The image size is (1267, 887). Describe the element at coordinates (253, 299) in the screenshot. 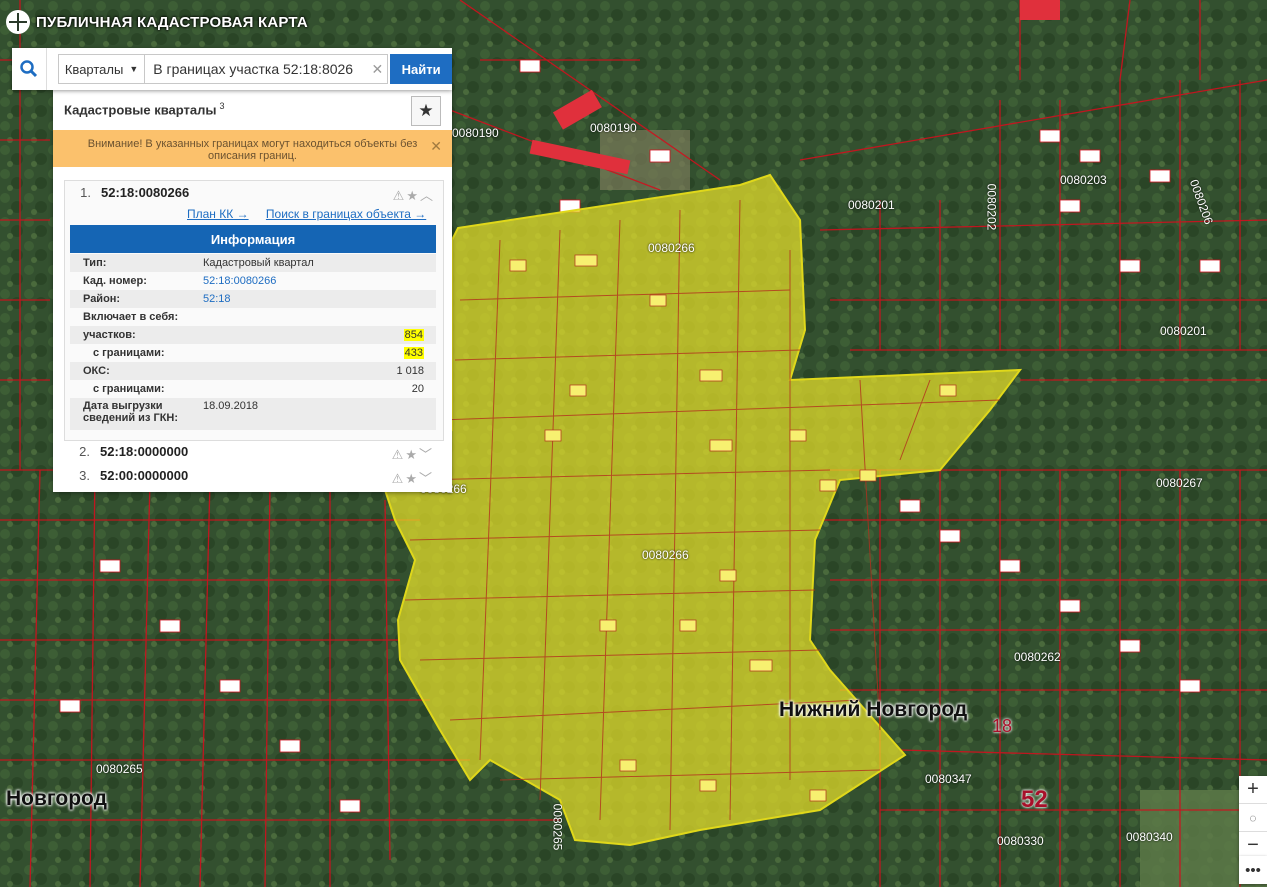

I see `info-row: Район: 52:18` at that location.